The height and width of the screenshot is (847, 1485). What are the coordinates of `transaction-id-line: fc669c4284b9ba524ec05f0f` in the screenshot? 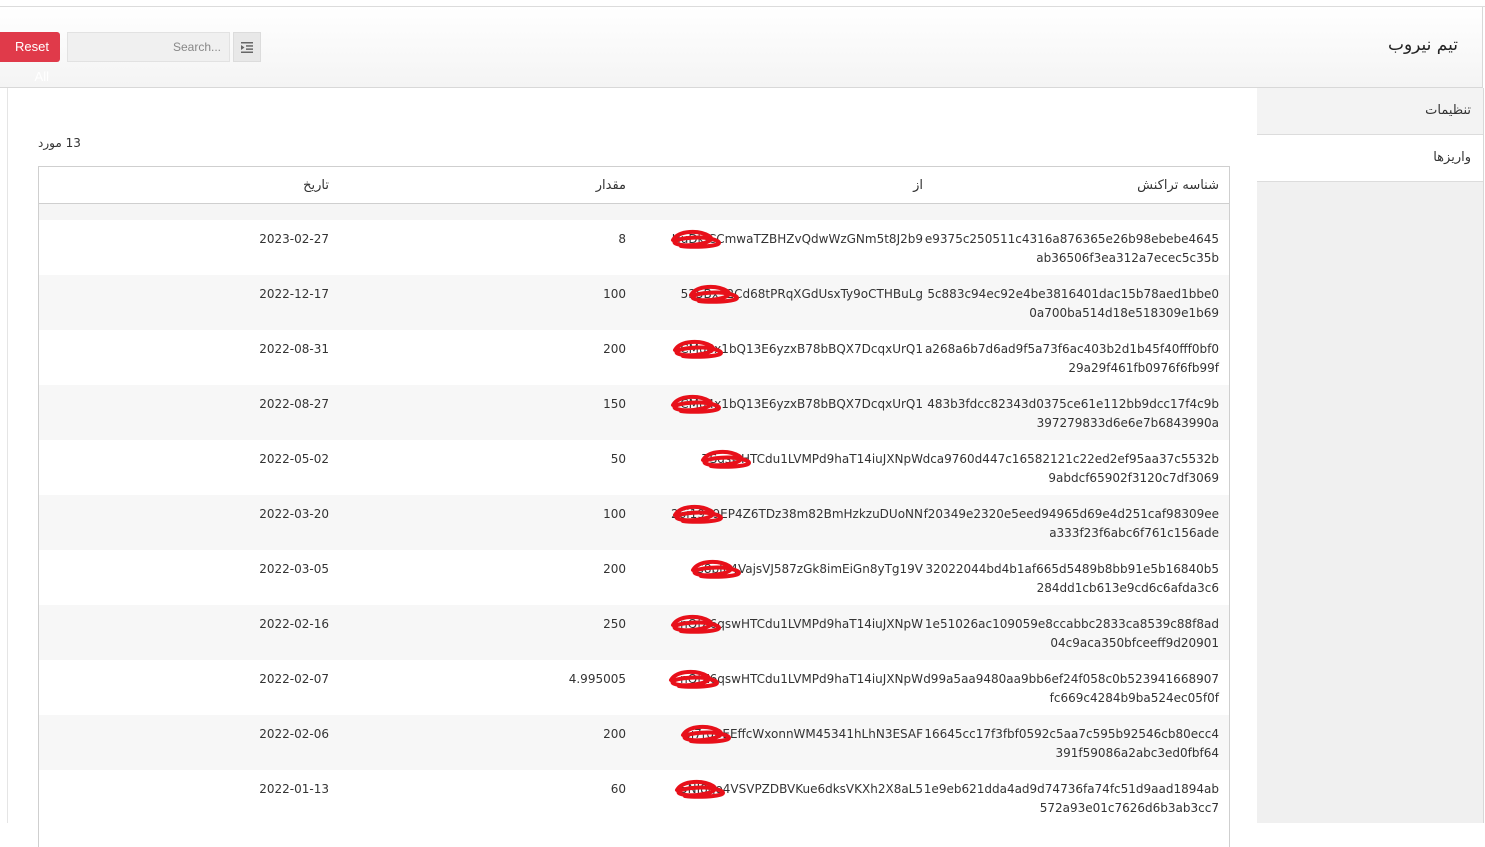 It's located at (1134, 698).